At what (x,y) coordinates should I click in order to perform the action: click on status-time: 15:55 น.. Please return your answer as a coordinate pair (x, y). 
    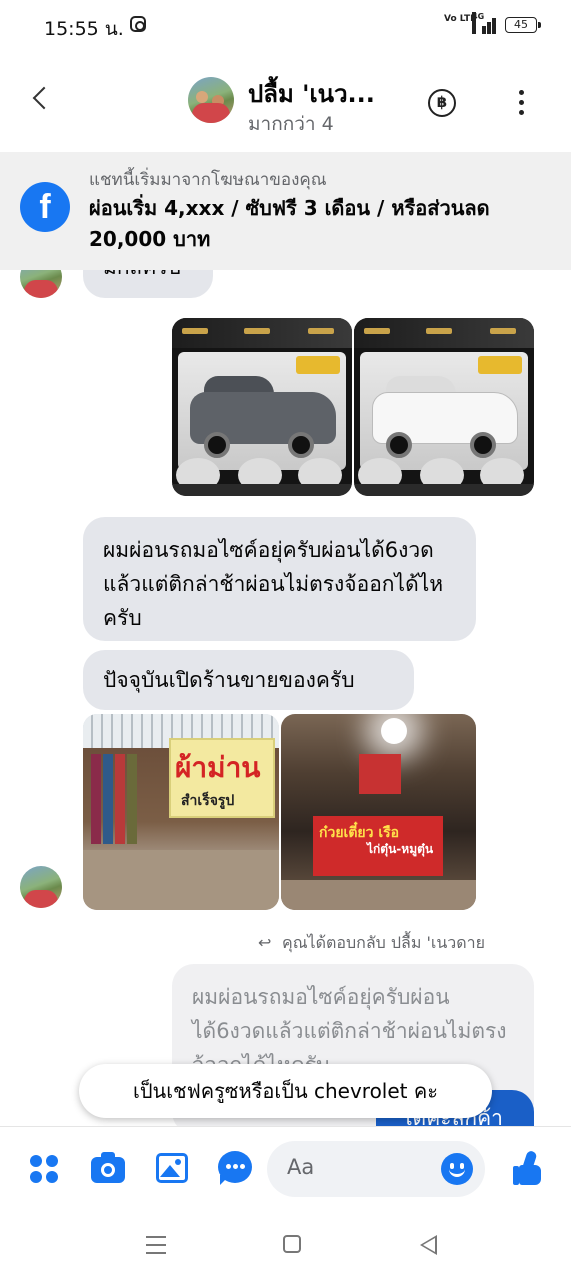
    Looking at the image, I should click on (84, 29).